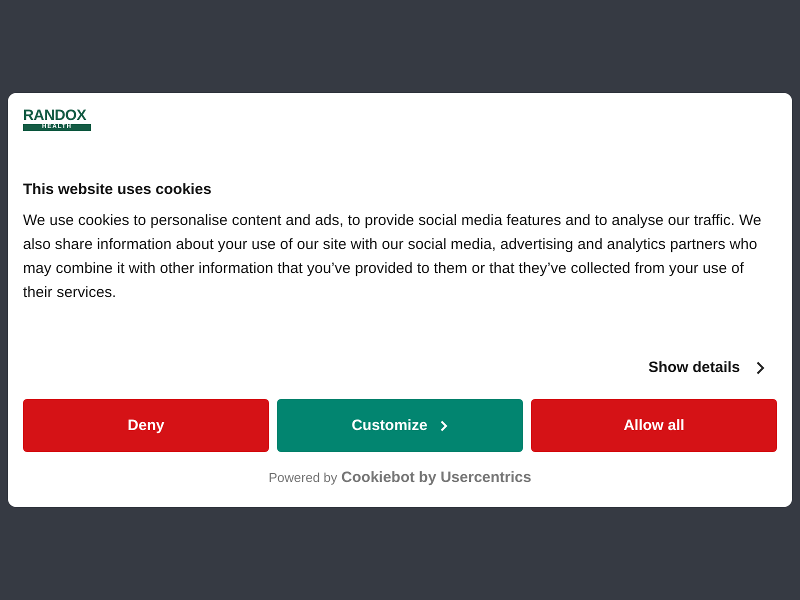 This screenshot has width=800, height=600. I want to click on body-text: We use cookies to personalise content and ads, to provide social media features and to analyse our traffic. We also share information about your use of our site with our social media, advertising and analytics partners who may combine it with other information that you’ve provided to them or that they’ve collected from your use of their services., so click(392, 257).